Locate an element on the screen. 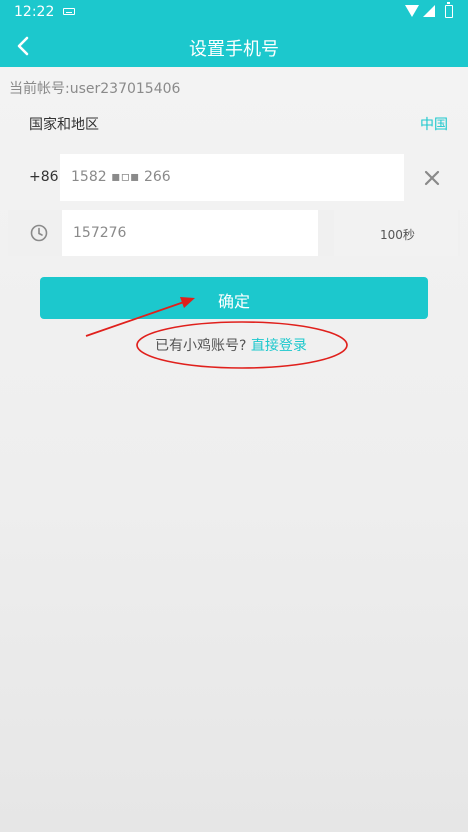  annotation-ellipse is located at coordinates (242, 345).